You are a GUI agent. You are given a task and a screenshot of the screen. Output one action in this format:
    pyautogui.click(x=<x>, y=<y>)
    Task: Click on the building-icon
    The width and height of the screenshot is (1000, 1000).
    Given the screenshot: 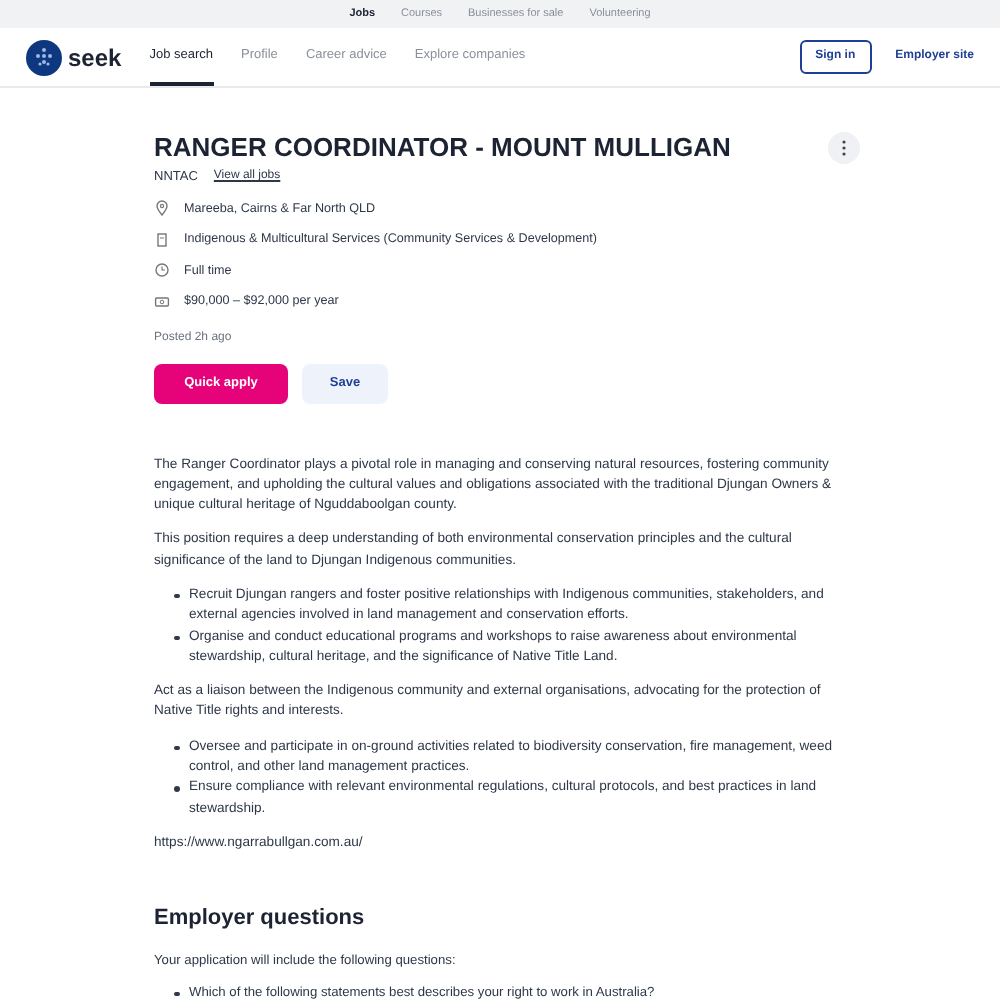 What is the action you would take?
    pyautogui.click(x=162, y=239)
    